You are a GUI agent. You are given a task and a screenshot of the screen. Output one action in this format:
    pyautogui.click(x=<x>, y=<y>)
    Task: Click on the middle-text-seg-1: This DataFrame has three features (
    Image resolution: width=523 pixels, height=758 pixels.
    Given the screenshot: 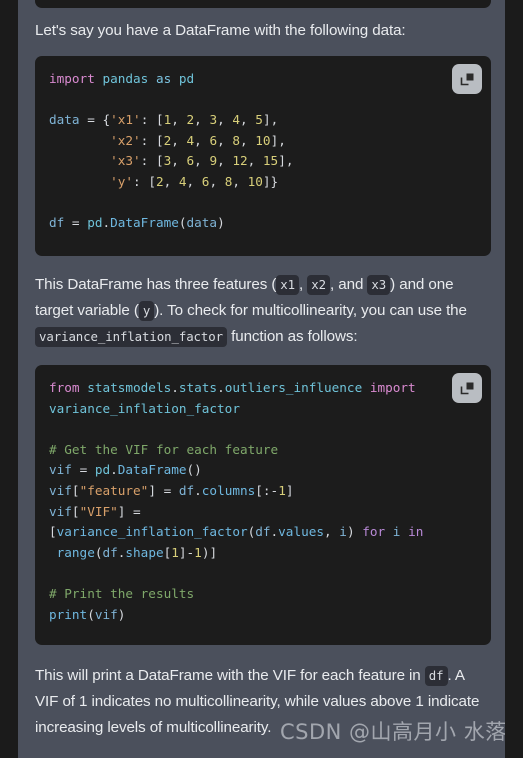 What is the action you would take?
    pyautogui.click(x=156, y=284)
    